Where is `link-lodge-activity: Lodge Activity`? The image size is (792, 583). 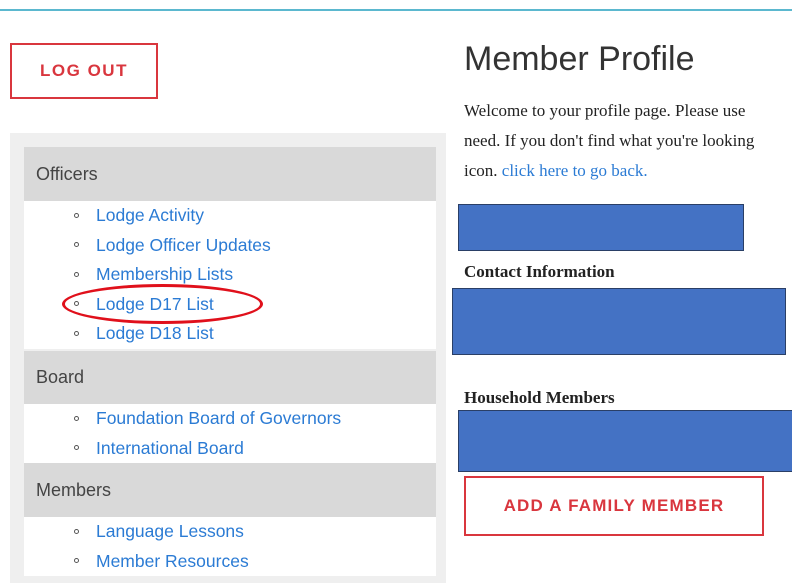
link-lodge-activity: Lodge Activity is located at coordinates (150, 215).